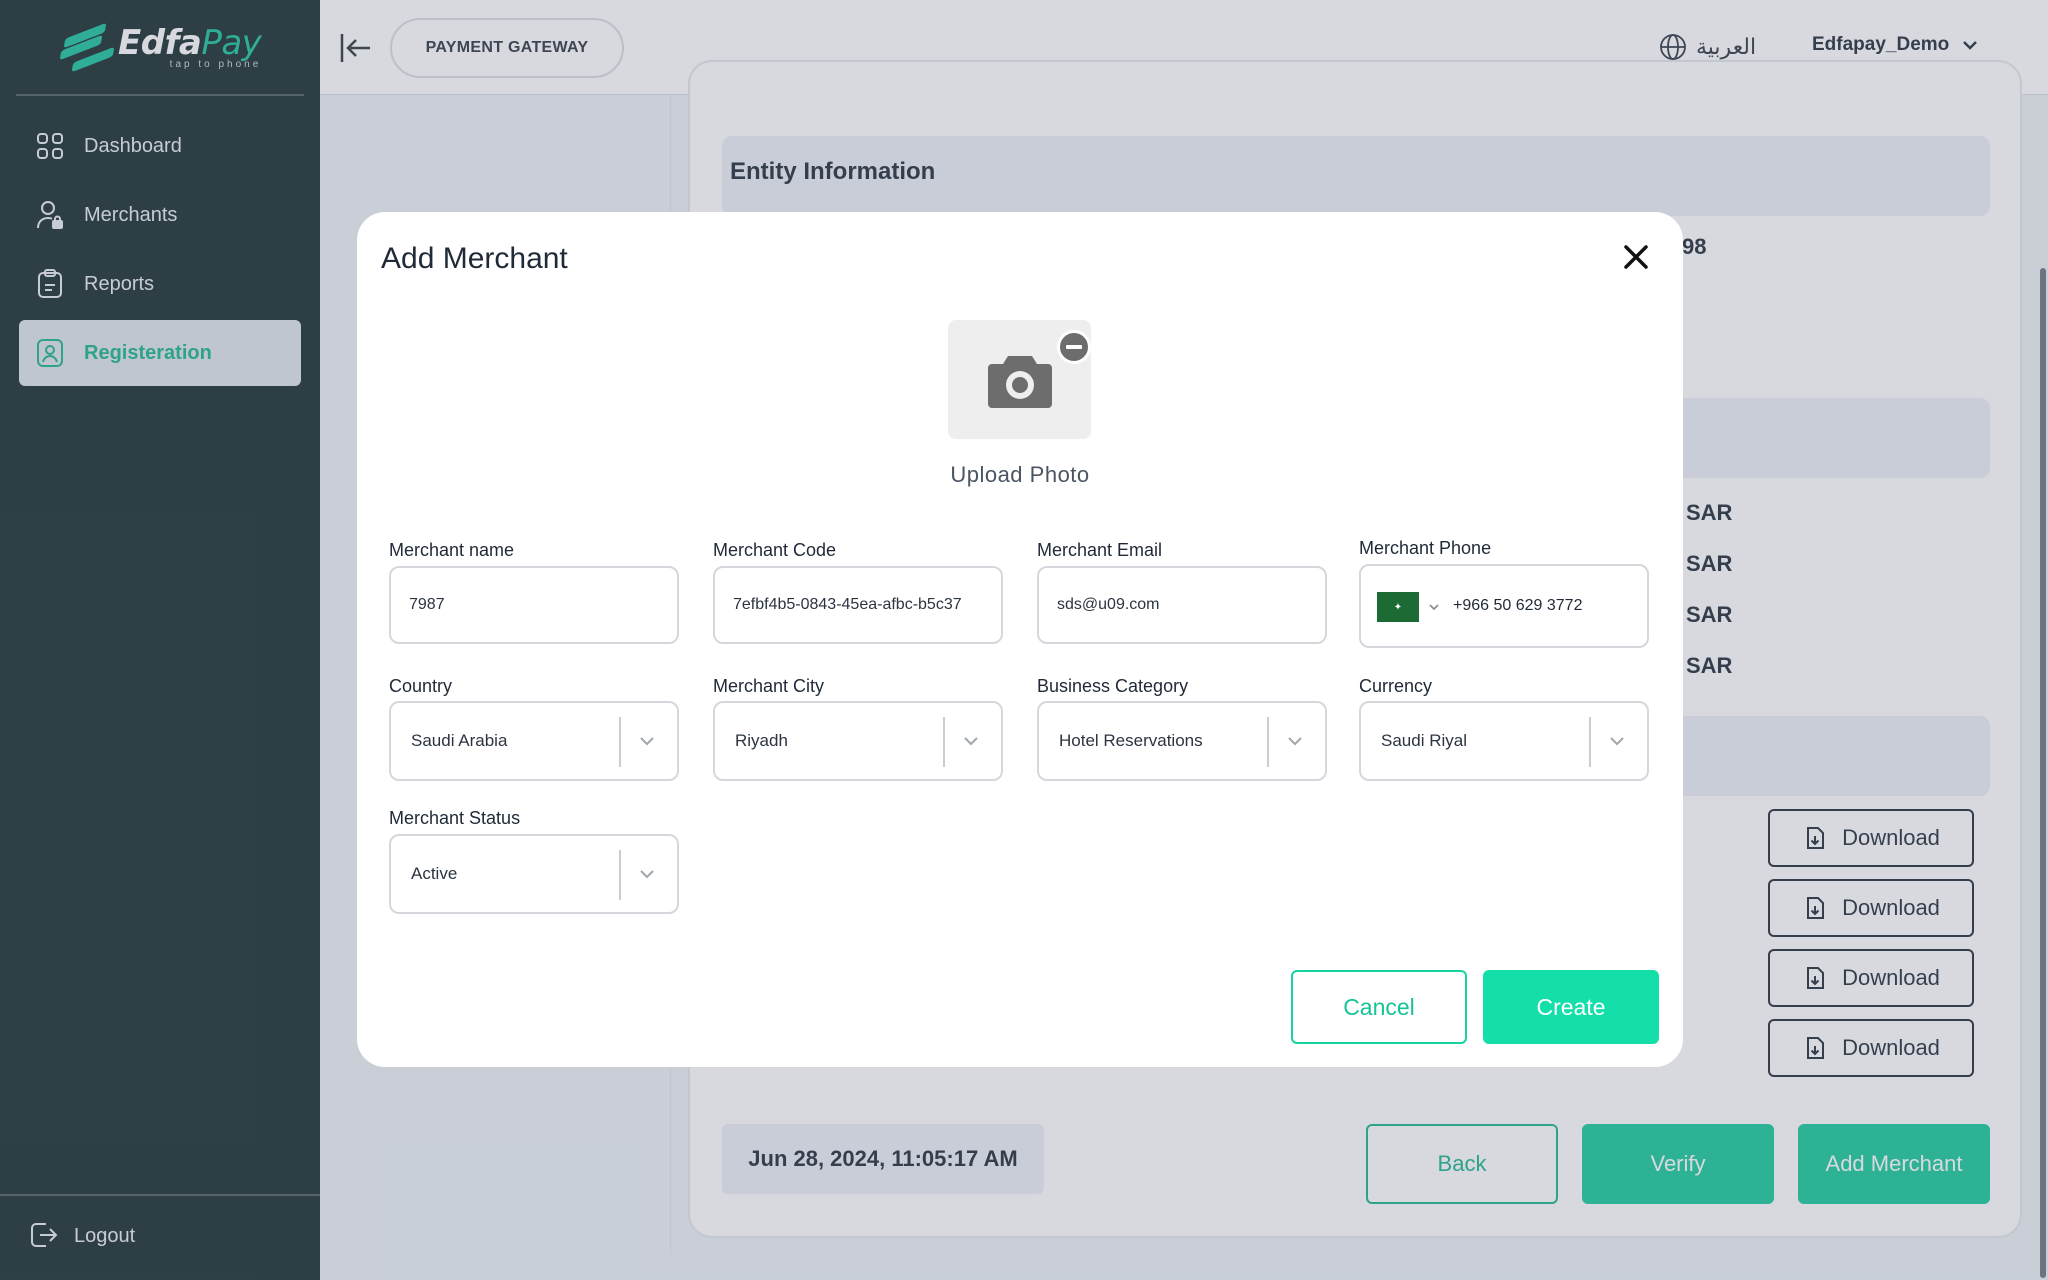  I want to click on merchant-phone-input: ✦ +966 50 629 3772, so click(1504, 606).